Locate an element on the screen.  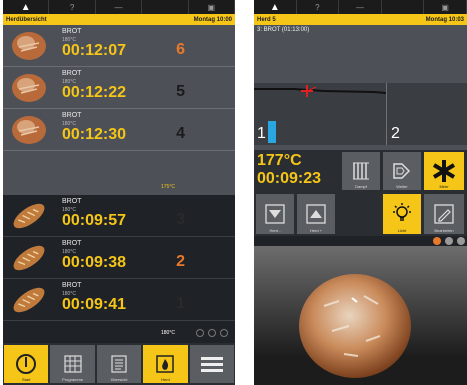
light-button: Licht is located at coordinates (402, 214).